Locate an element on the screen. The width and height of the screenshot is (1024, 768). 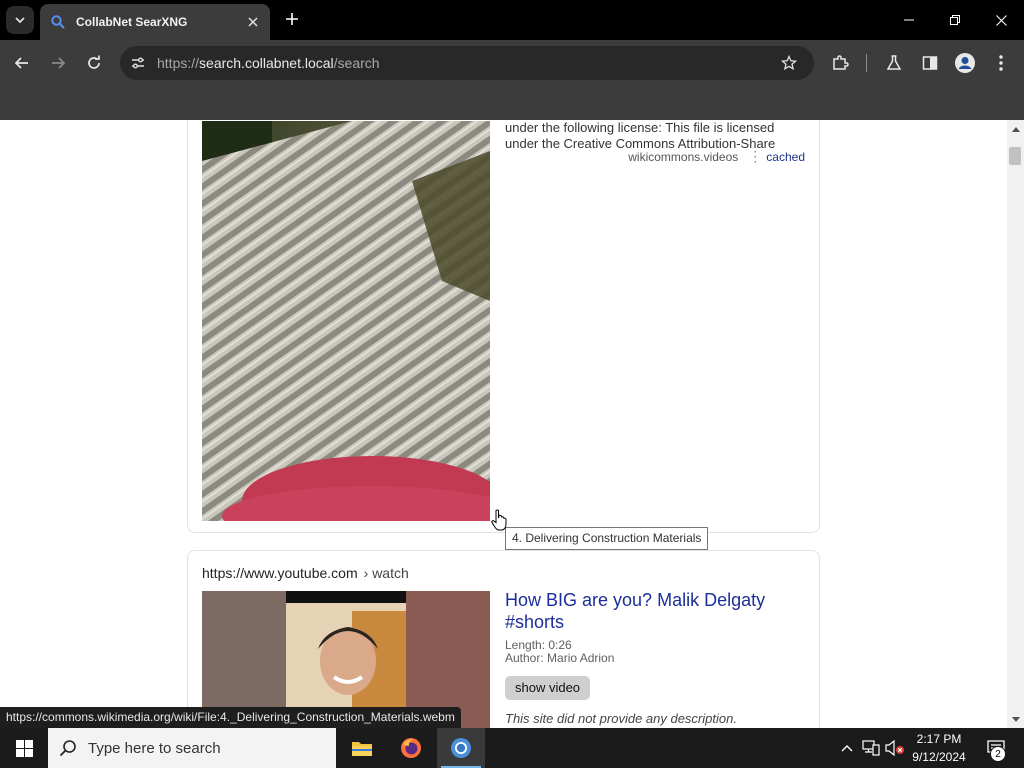
scrollbar-thumb is located at coordinates (1015, 156).